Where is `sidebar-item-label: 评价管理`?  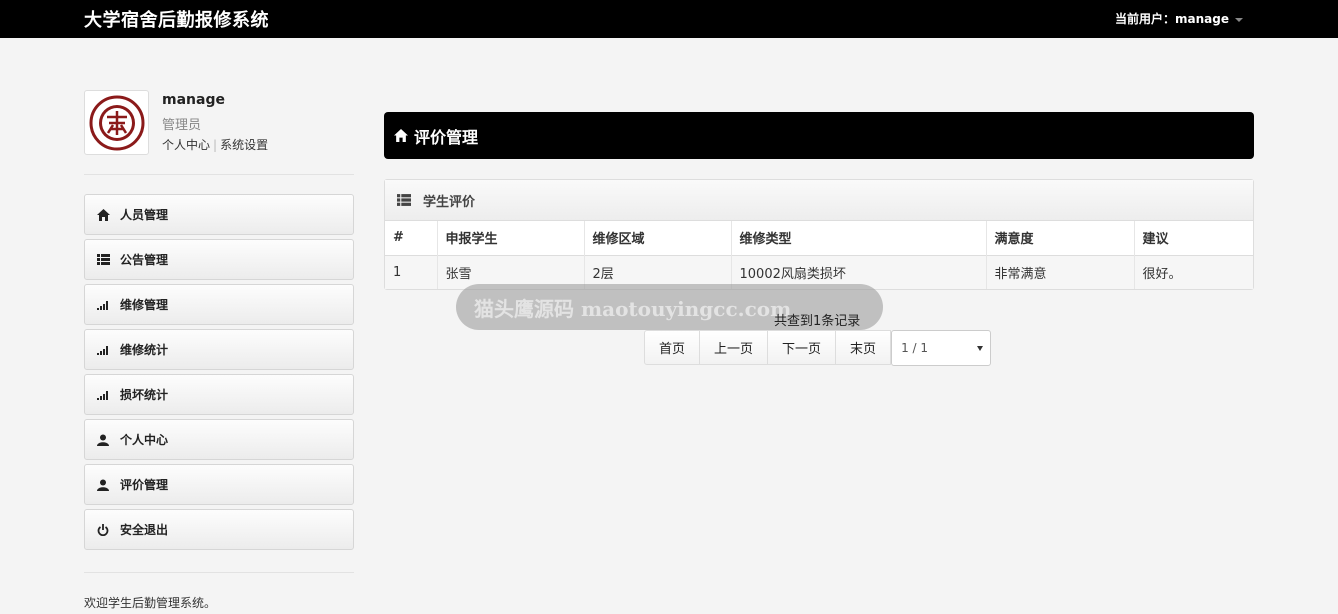
sidebar-item-label: 评价管理 is located at coordinates (144, 485).